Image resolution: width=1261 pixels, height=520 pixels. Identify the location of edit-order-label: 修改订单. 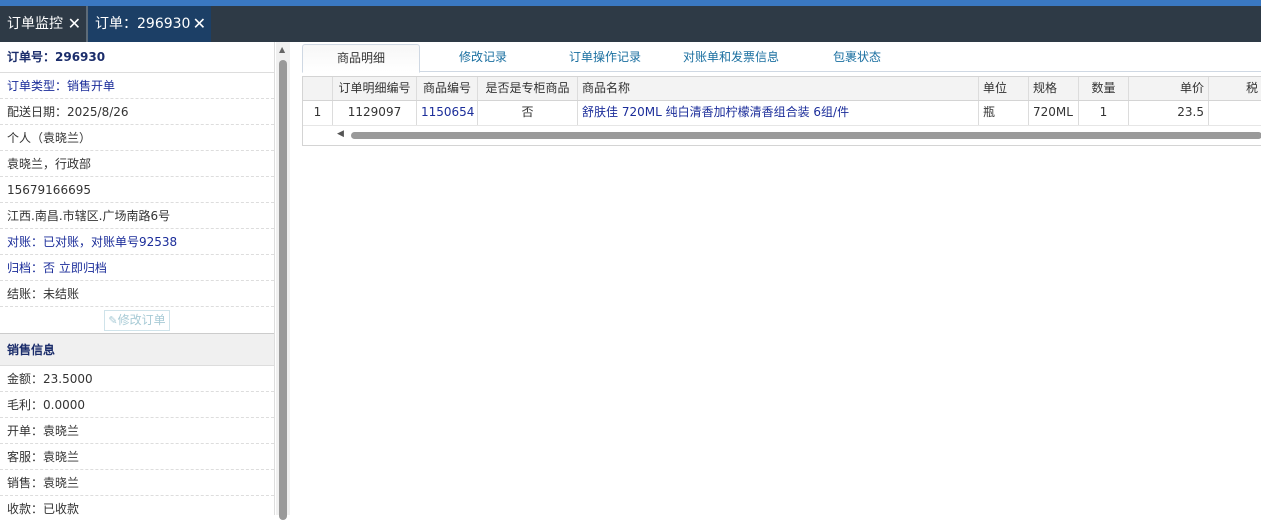
(141, 320).